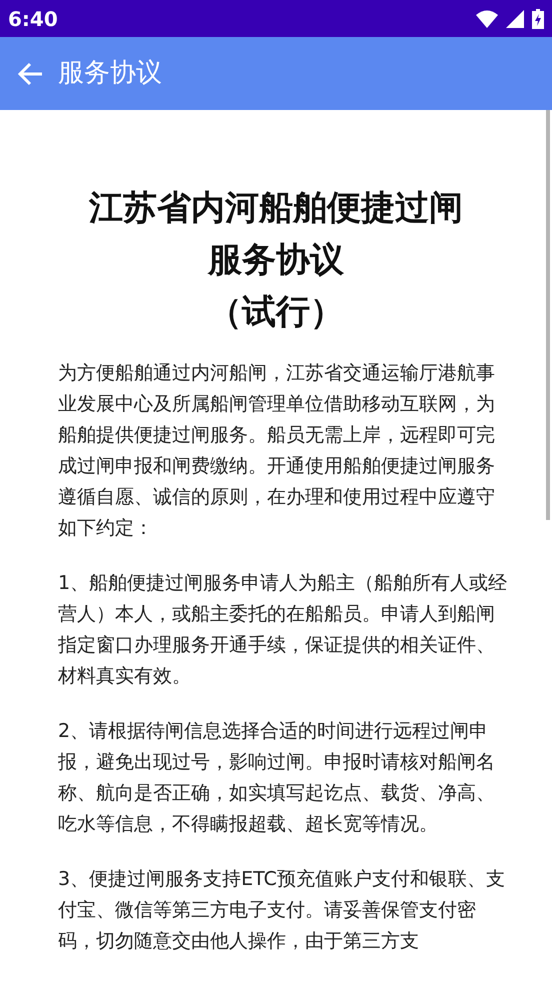 The height and width of the screenshot is (981, 552). What do you see at coordinates (110, 73) in the screenshot?
I see `app-bar-title: 服务协议` at bounding box center [110, 73].